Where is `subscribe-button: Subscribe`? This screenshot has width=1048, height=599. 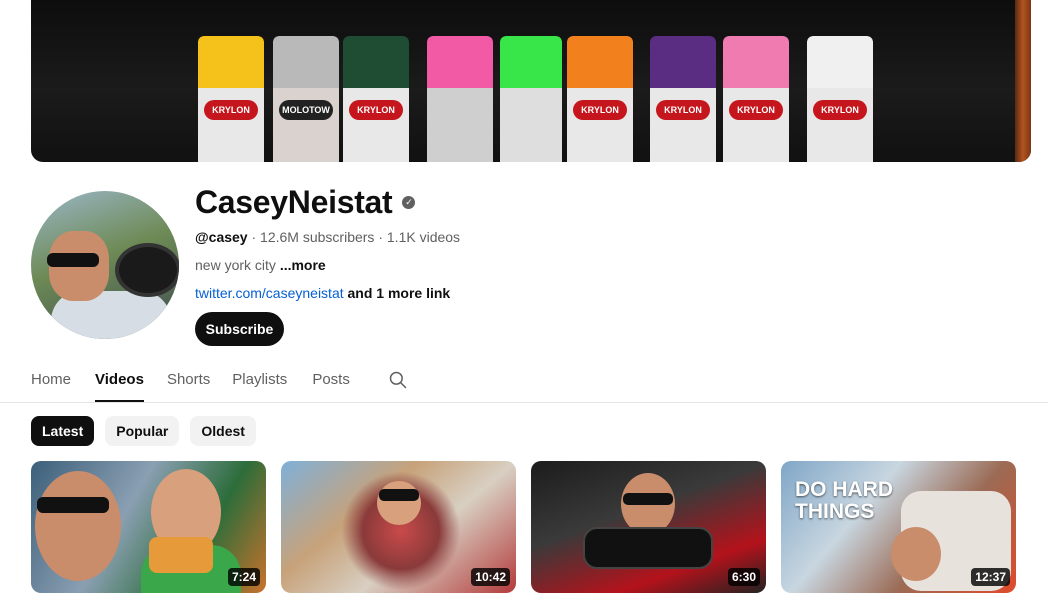
subscribe-button: Subscribe is located at coordinates (239, 329).